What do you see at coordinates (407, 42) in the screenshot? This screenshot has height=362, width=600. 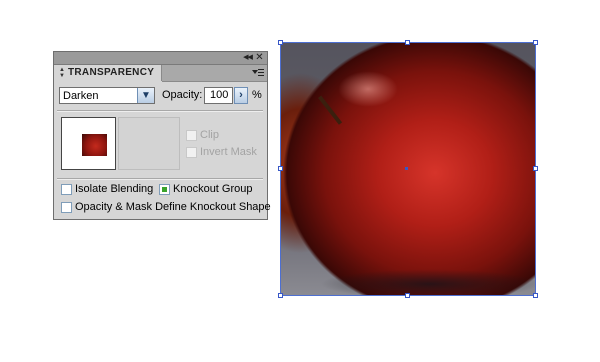 I see `resize-handle-top` at bounding box center [407, 42].